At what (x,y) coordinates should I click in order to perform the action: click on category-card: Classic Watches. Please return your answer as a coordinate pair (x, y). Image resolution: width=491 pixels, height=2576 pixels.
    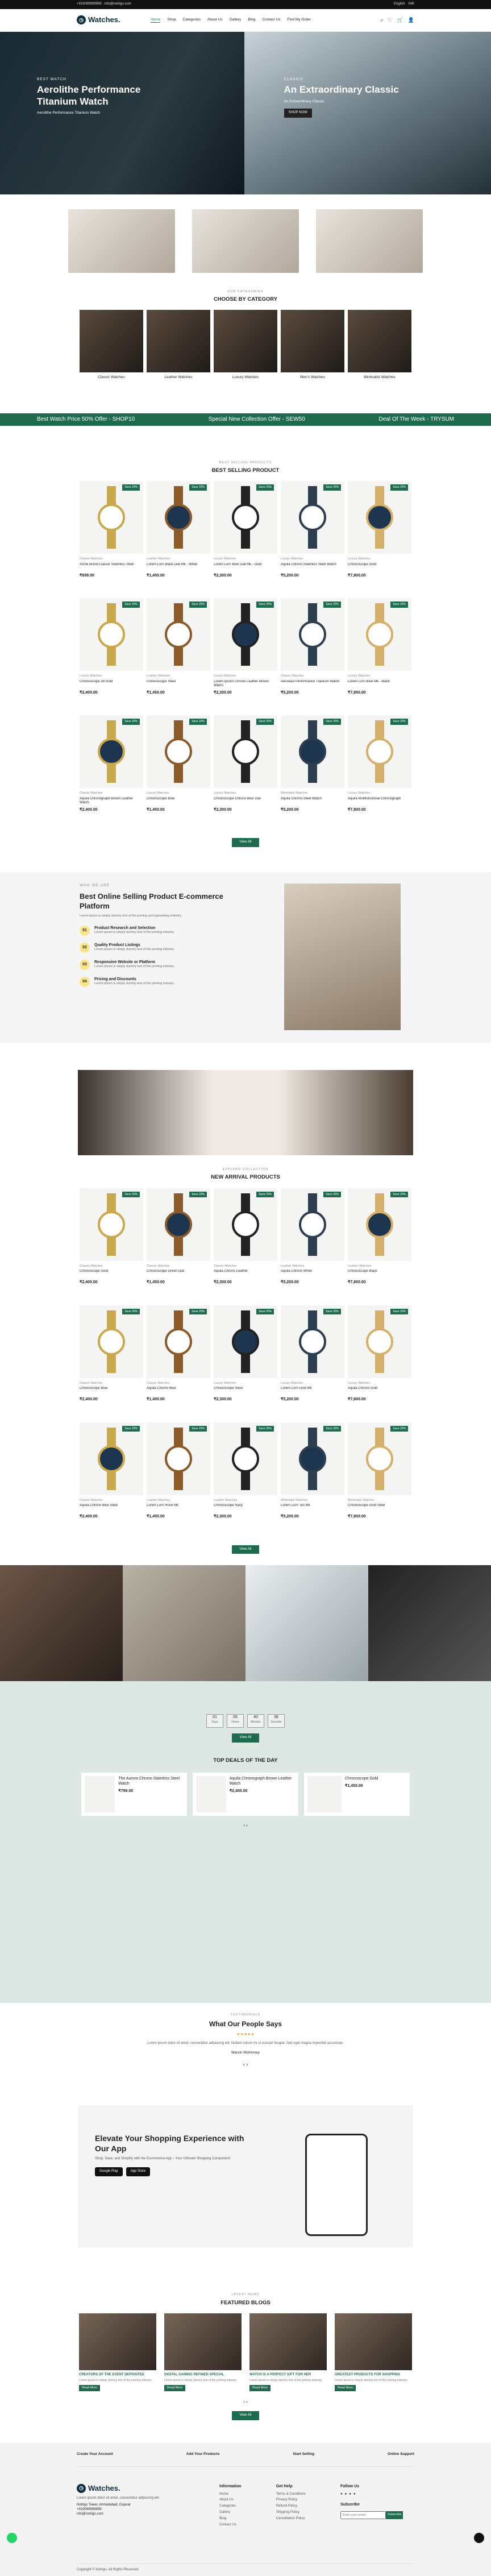
    Looking at the image, I should click on (111, 345).